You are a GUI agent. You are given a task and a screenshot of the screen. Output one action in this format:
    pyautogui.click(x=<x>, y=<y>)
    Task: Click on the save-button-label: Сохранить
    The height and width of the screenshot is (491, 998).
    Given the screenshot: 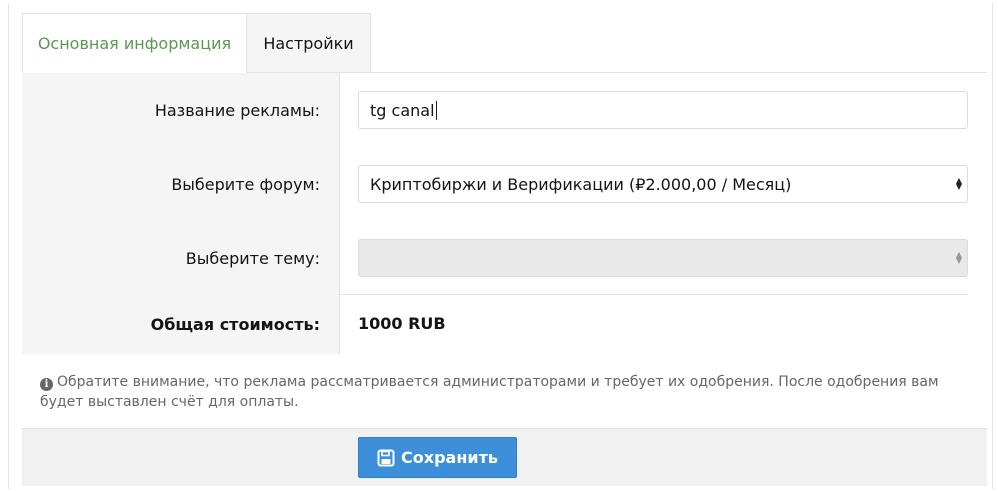 What is the action you would take?
    pyautogui.click(x=449, y=457)
    